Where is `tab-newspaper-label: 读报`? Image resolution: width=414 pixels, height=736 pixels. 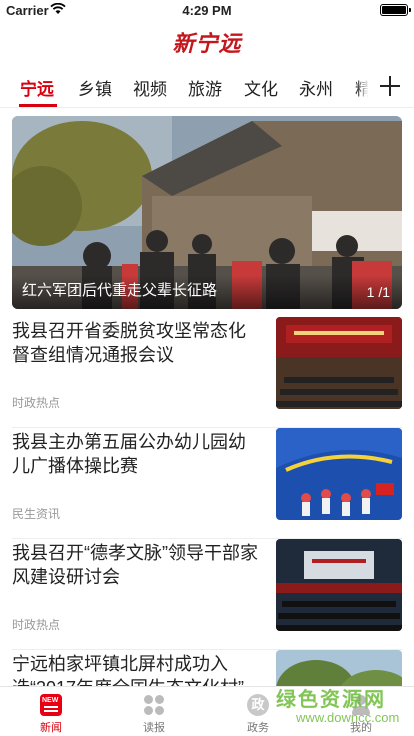 tab-newspaper-label: 读报 is located at coordinates (154, 728).